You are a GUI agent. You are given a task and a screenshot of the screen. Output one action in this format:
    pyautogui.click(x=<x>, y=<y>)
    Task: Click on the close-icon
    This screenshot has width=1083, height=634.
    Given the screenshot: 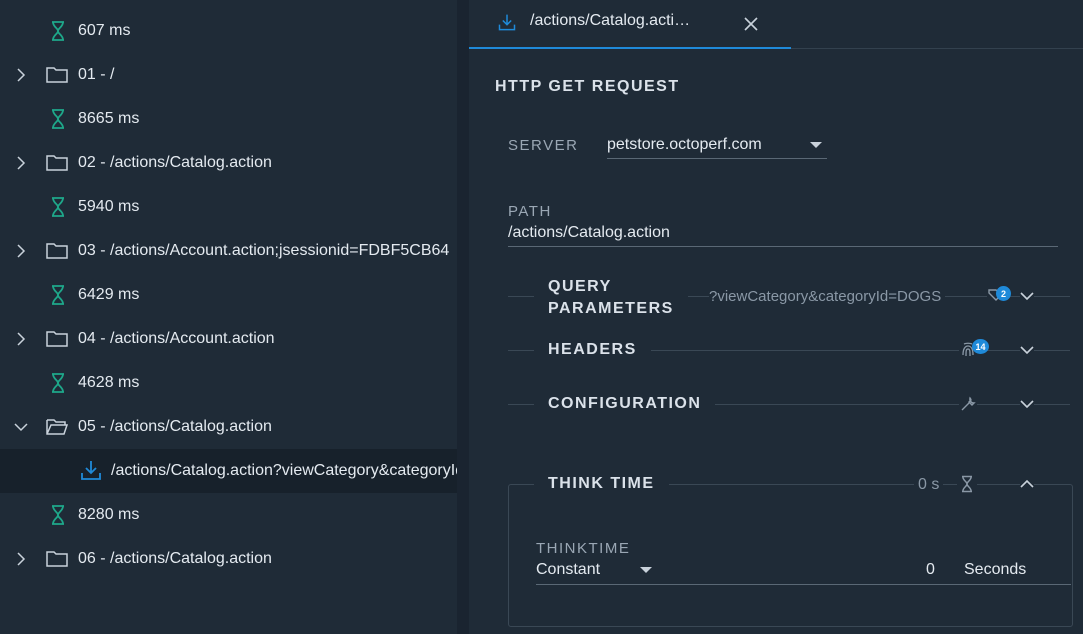 What is the action you would take?
    pyautogui.click(x=751, y=24)
    